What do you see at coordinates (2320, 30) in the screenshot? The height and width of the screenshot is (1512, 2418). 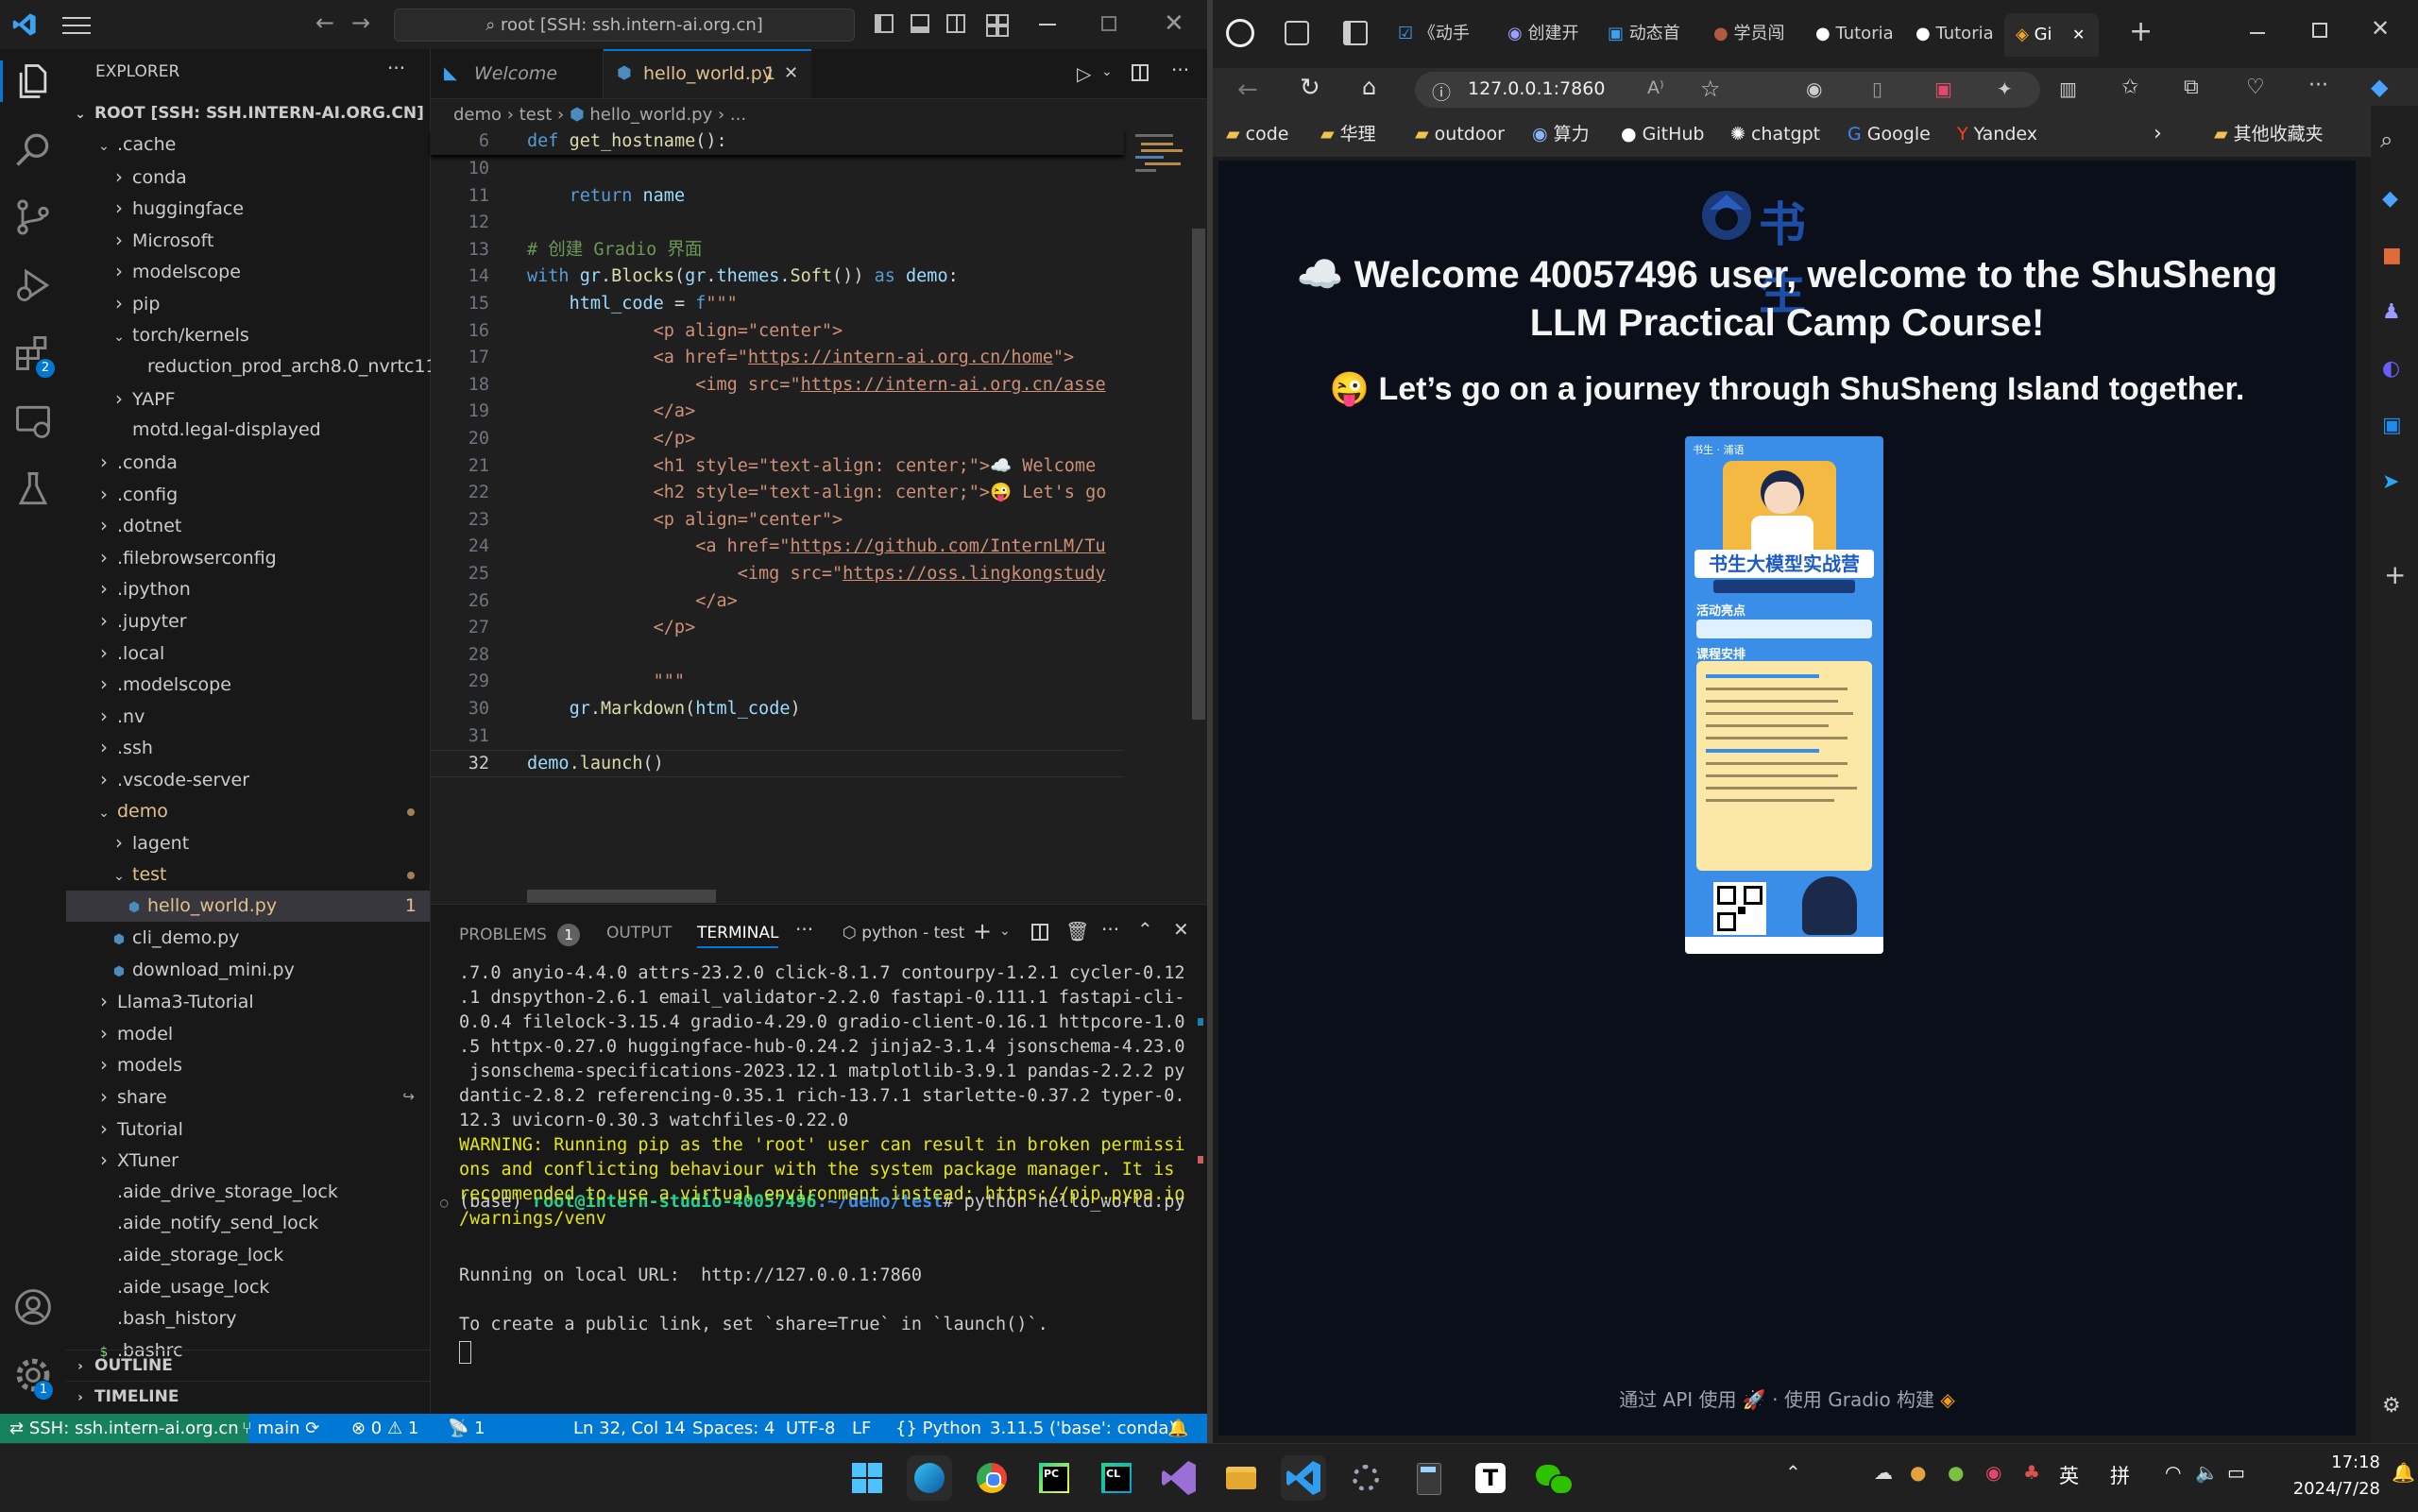 I see `maximize-icon` at bounding box center [2320, 30].